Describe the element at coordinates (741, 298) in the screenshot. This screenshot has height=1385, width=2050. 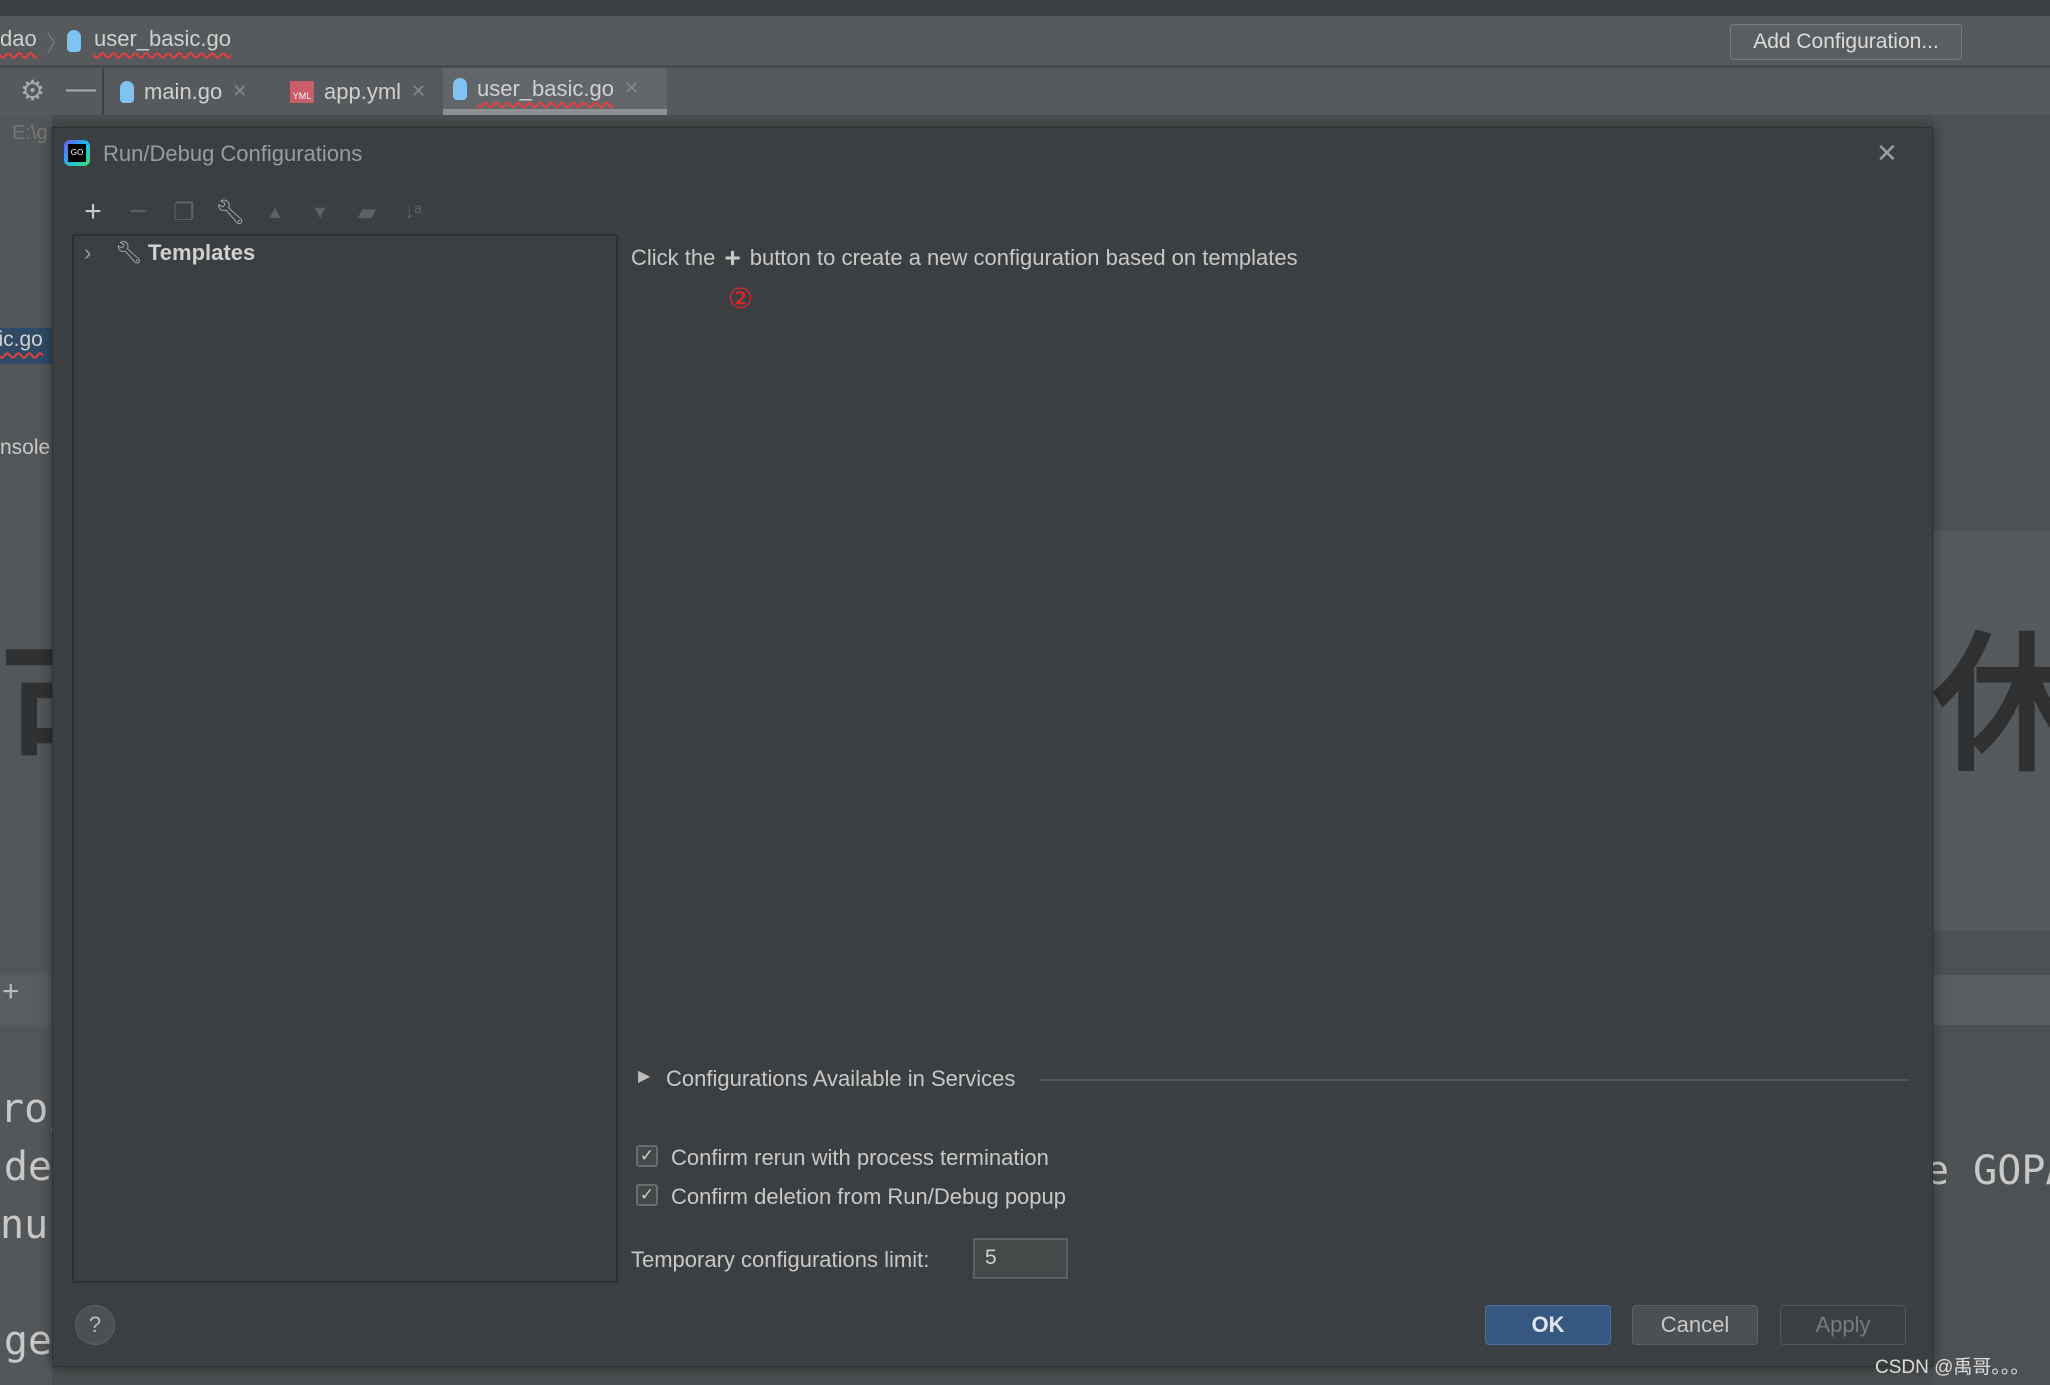
I see `annotation-2: ②` at that location.